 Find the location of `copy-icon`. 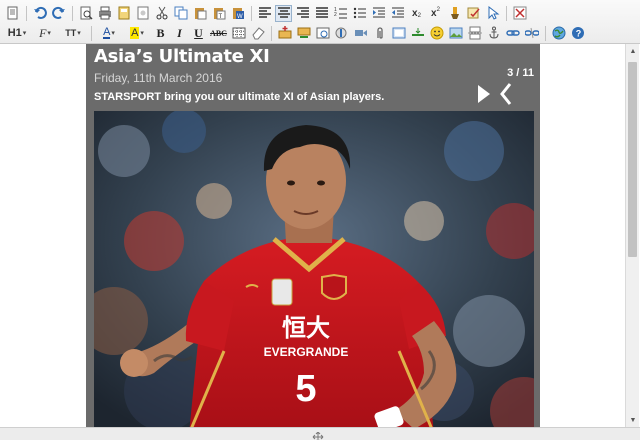

copy-icon is located at coordinates (180, 13).